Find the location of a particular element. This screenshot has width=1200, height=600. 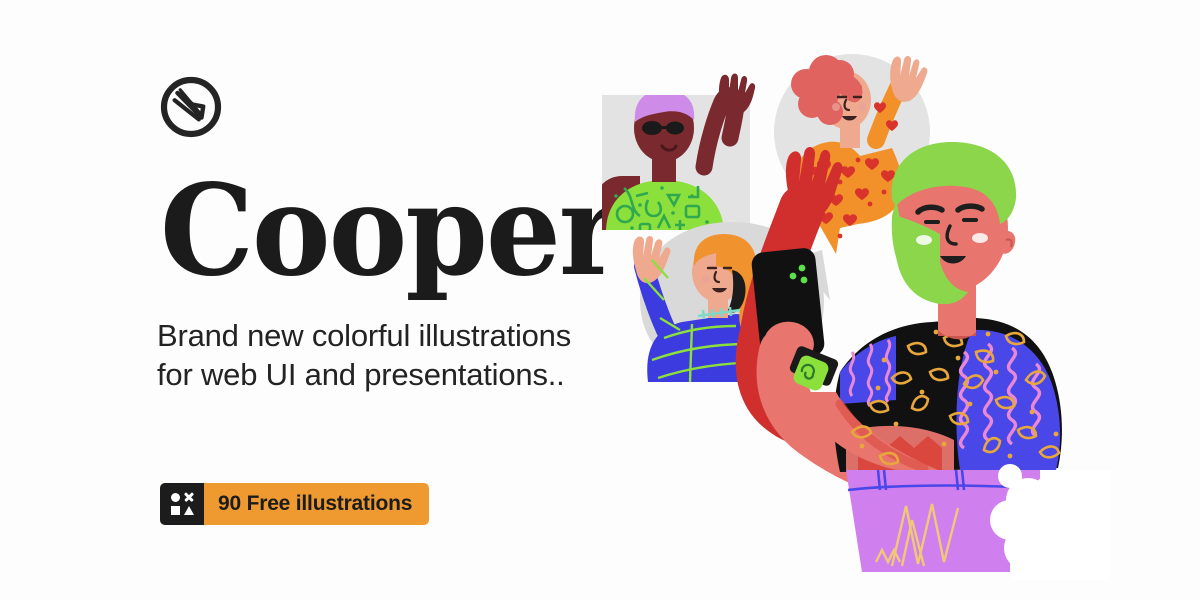

triangle-icon is located at coordinates (188, 511).